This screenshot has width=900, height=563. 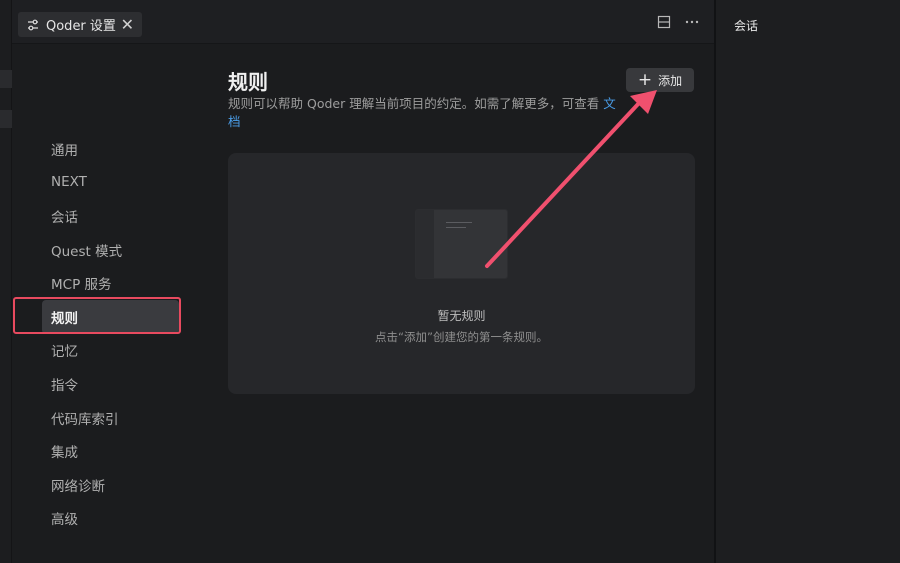 What do you see at coordinates (363, 22) in the screenshot?
I see `tab-bar: Qoder 设置 ✕` at bounding box center [363, 22].